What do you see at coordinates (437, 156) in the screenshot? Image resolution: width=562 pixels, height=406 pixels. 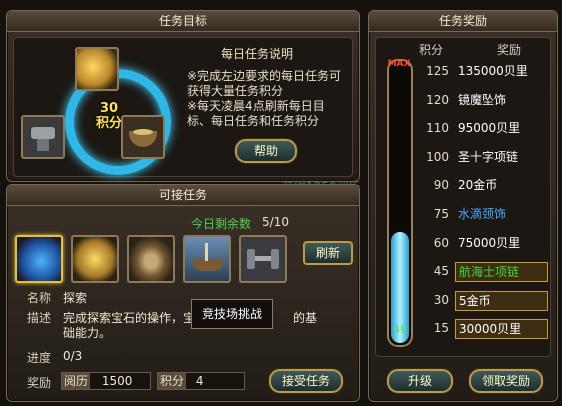 I see `reward-points: 100` at bounding box center [437, 156].